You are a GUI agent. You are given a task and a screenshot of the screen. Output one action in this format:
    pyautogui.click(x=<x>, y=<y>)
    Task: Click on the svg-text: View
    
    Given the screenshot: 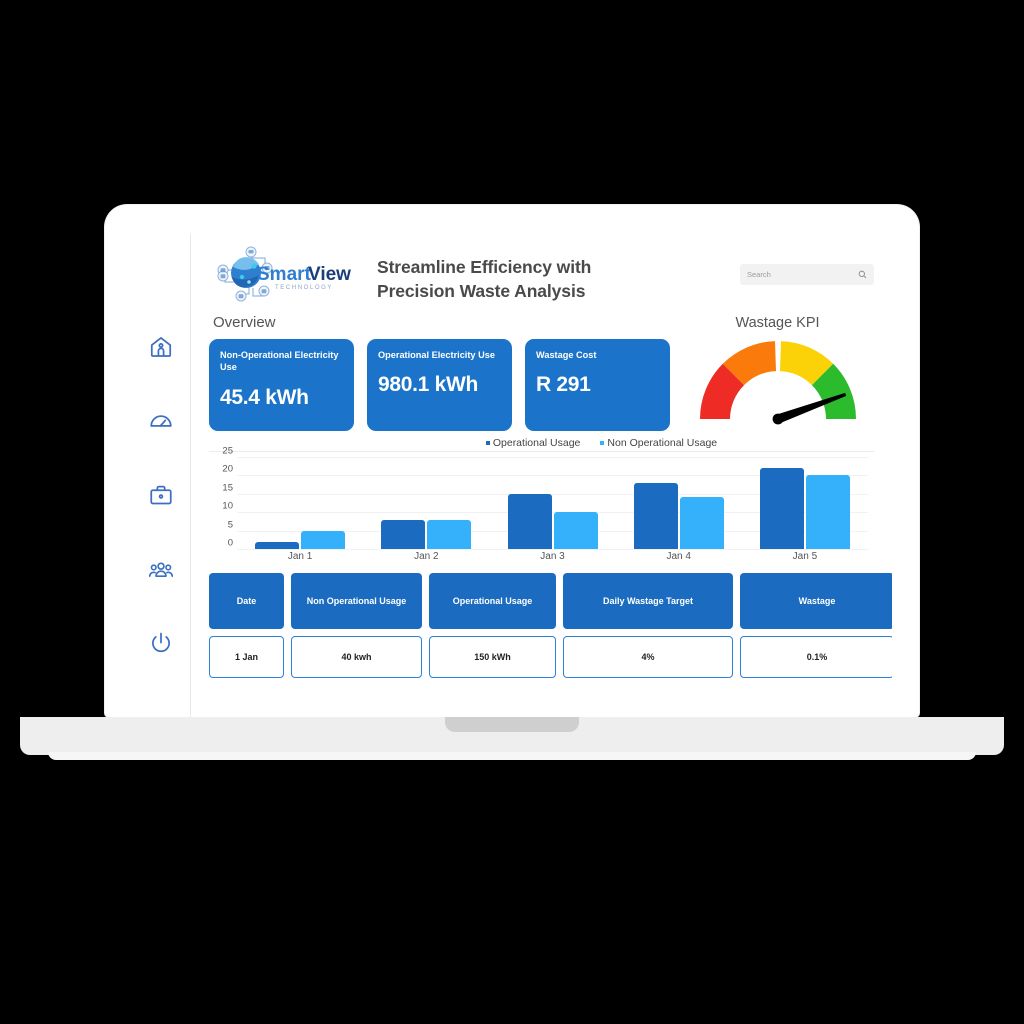 What is the action you would take?
    pyautogui.click(x=329, y=274)
    